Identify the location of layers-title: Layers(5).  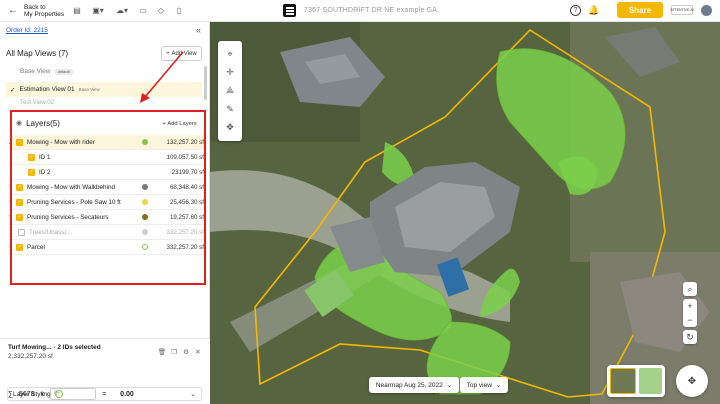
(43, 123).